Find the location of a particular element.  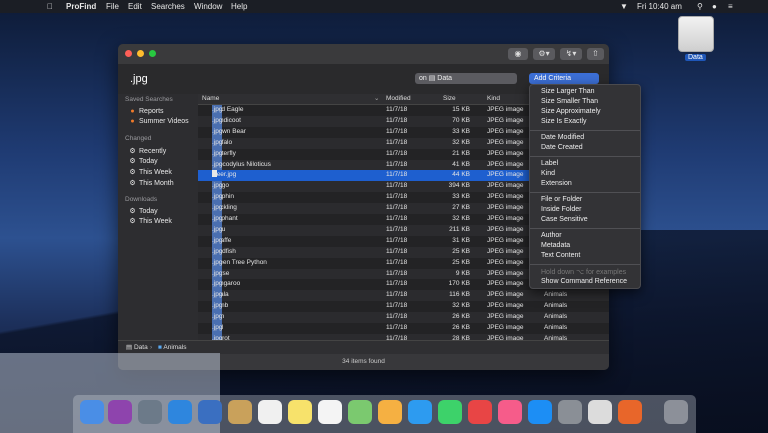

wifi-icon: ▼ is located at coordinates (624, 6).